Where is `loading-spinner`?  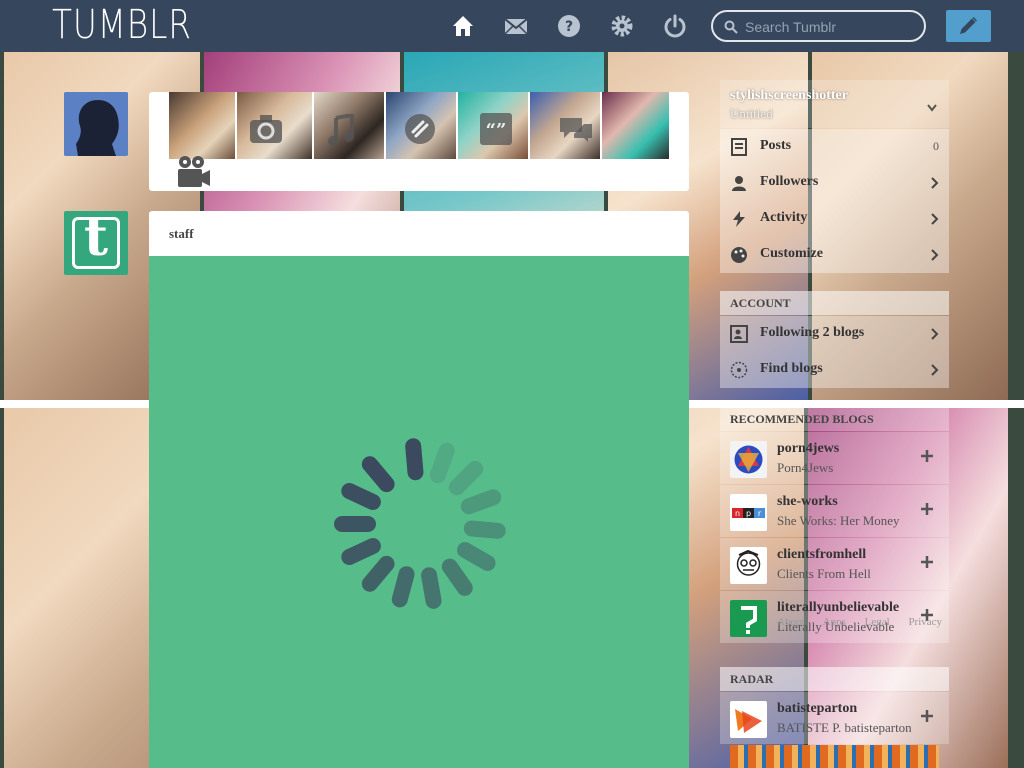
loading-spinner is located at coordinates (420, 523).